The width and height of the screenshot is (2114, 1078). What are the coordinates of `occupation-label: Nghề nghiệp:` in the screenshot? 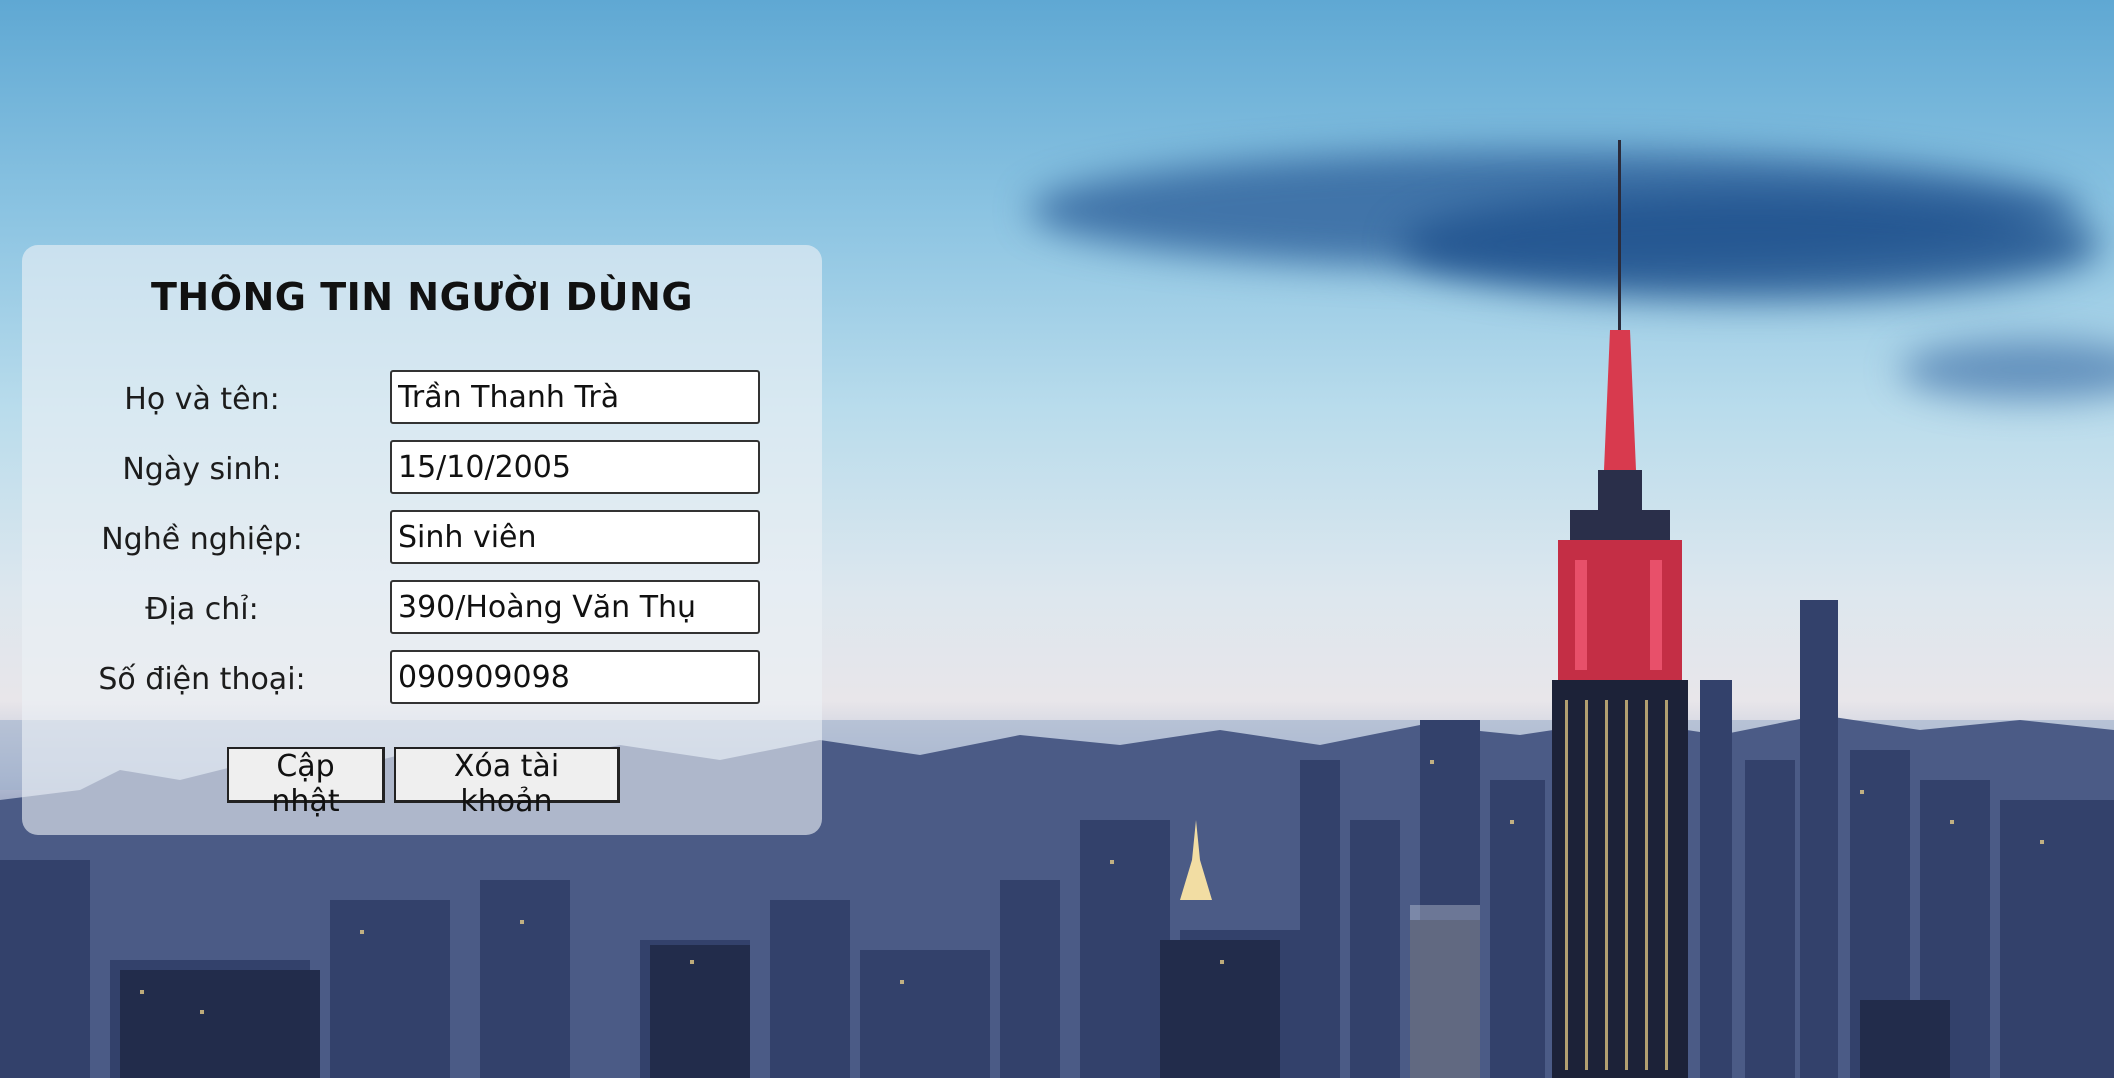 It's located at (202, 539).